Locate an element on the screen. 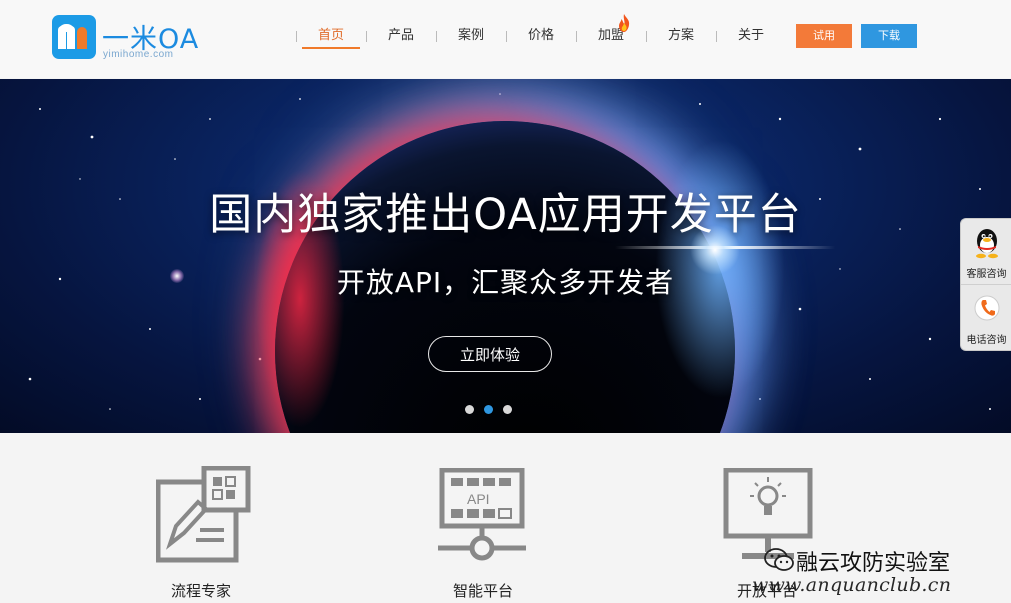 This screenshot has width=1011, height=603. consult-sidebar: 客服咨询 电话咨询 is located at coordinates (985, 284).